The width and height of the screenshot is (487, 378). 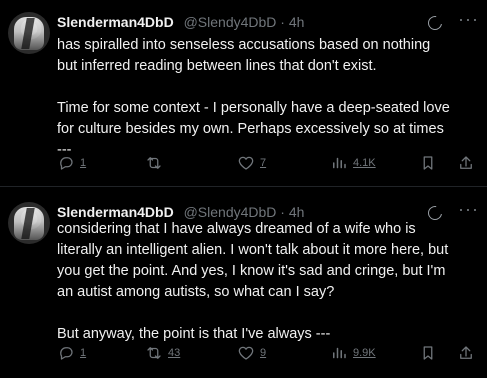 I want to click on views-button: 9.9K, so click(x=353, y=353).